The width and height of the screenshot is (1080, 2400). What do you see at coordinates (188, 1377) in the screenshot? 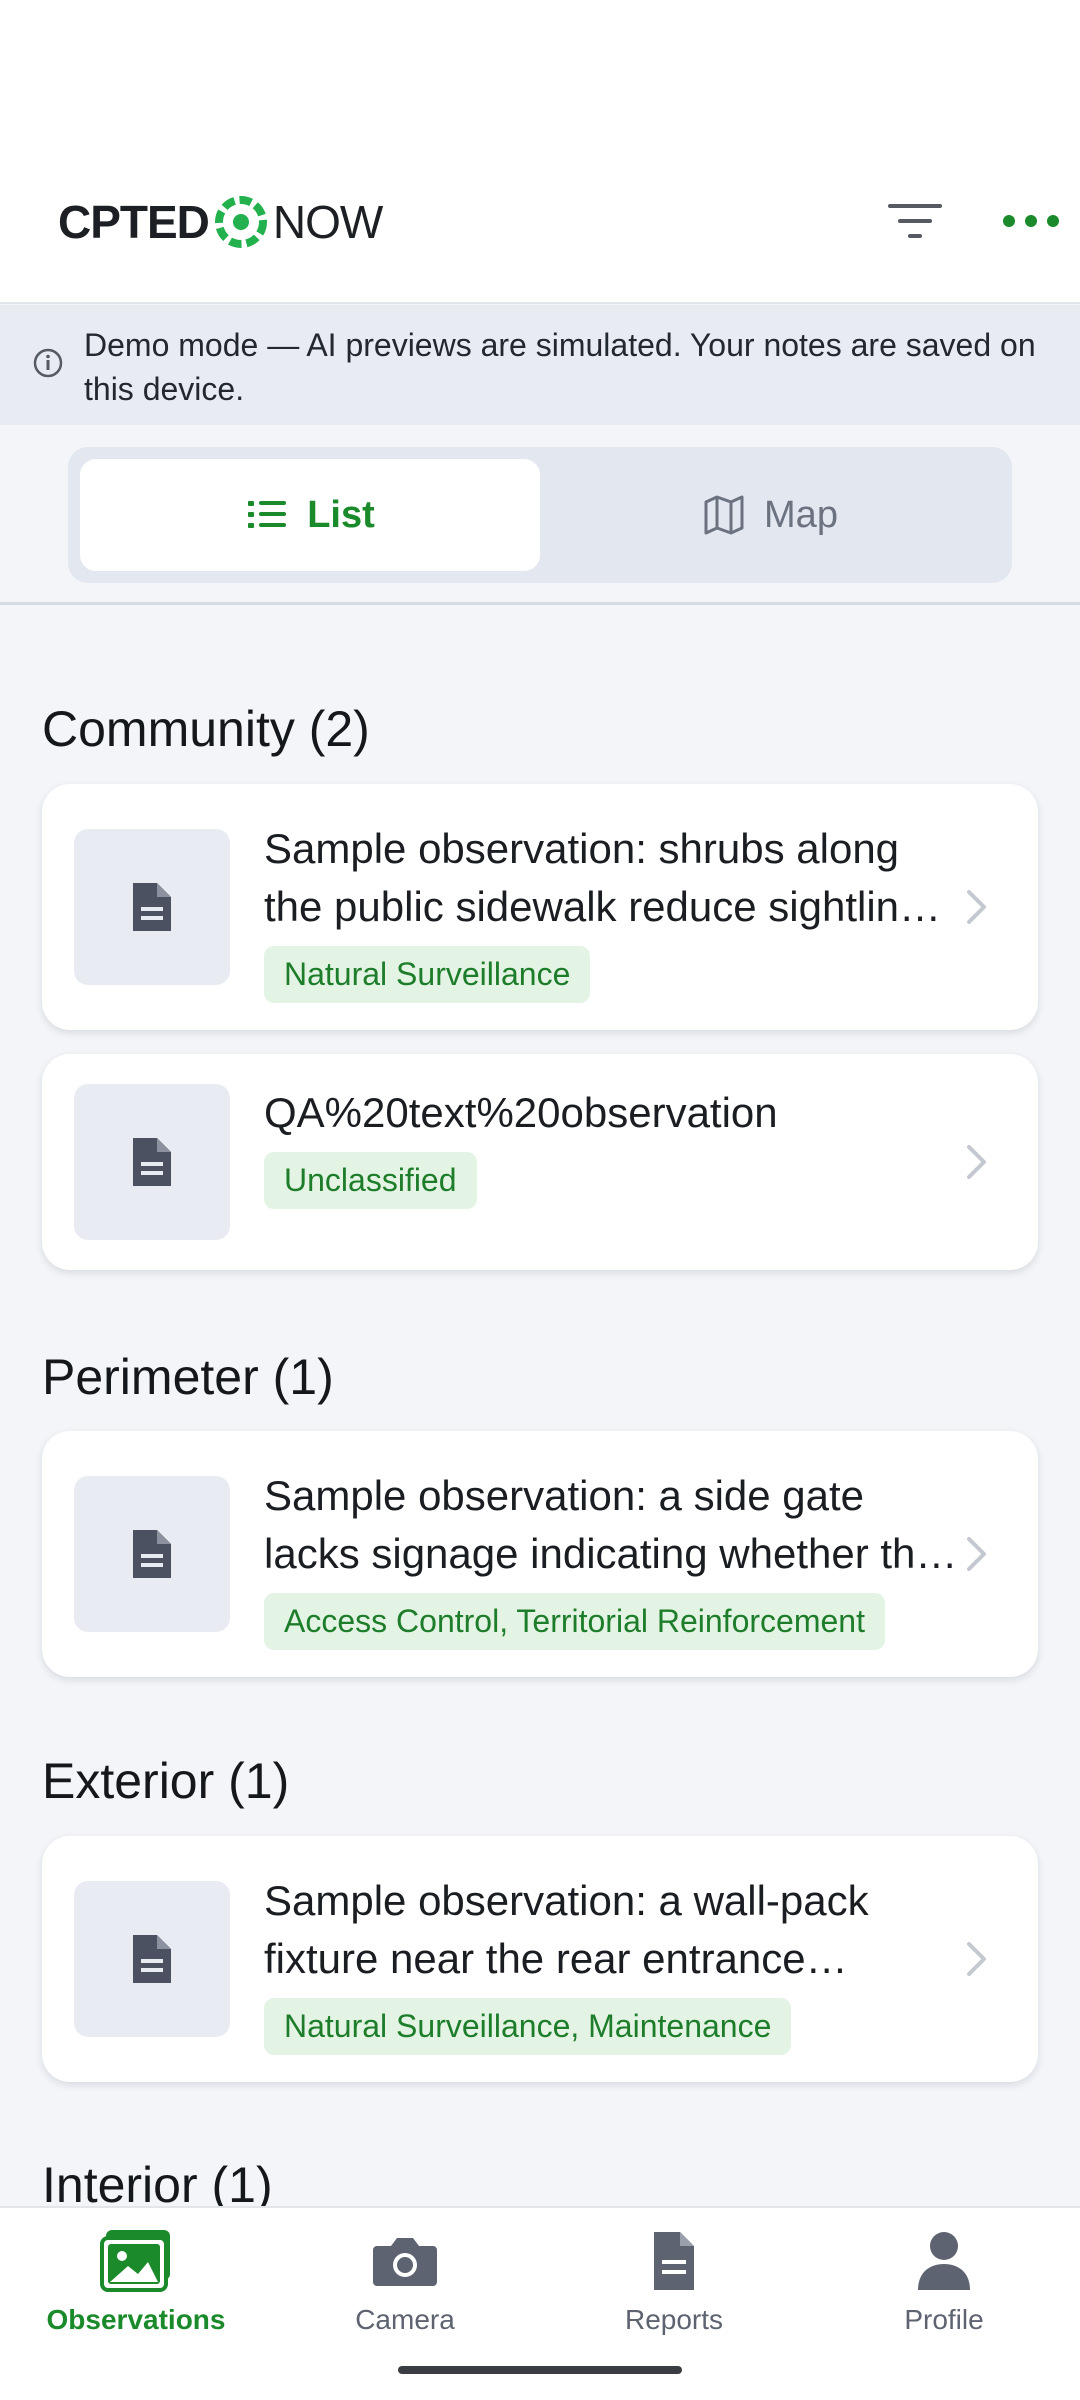
I see `section-title-perimeter: Perimeter (1)` at bounding box center [188, 1377].